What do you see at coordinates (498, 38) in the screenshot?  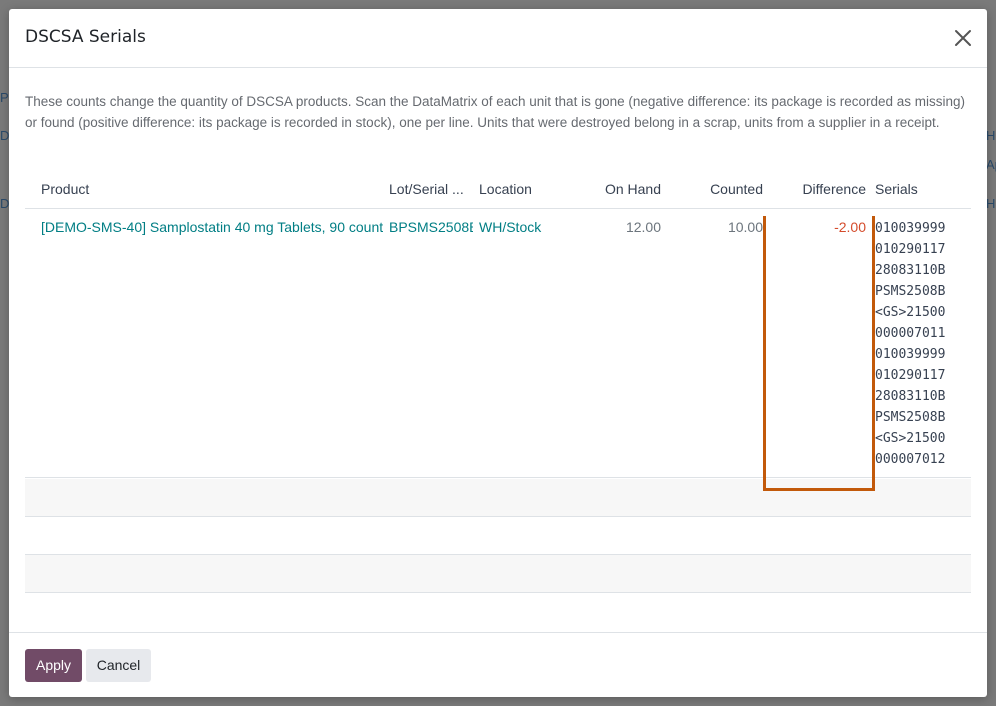 I see `dialog-header: DSCSA Serials` at bounding box center [498, 38].